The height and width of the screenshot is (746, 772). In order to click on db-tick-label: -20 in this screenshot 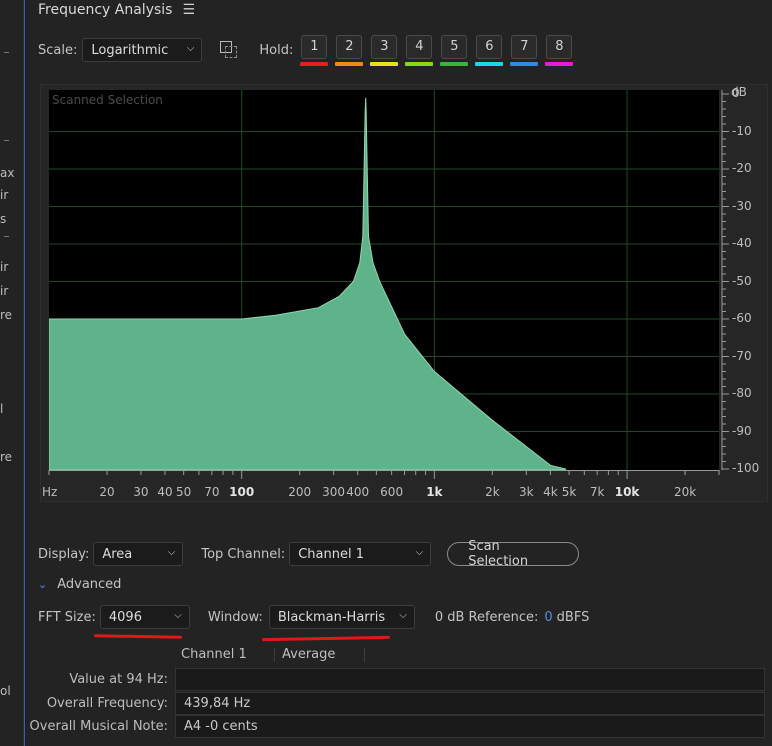, I will do `click(742, 168)`.